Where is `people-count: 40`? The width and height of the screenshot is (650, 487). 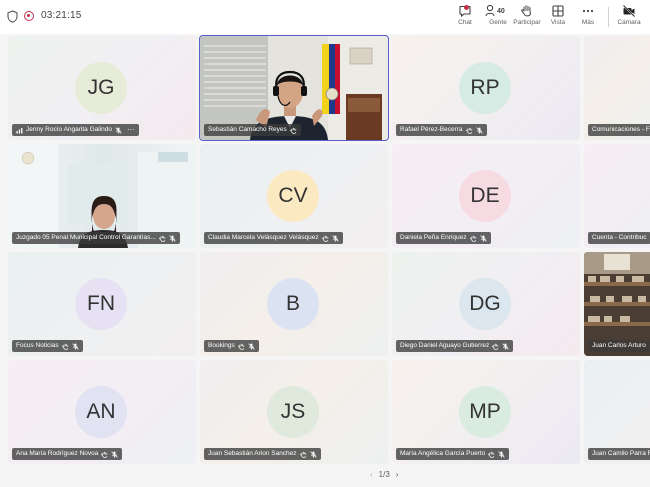 people-count: 40 is located at coordinates (501, 11).